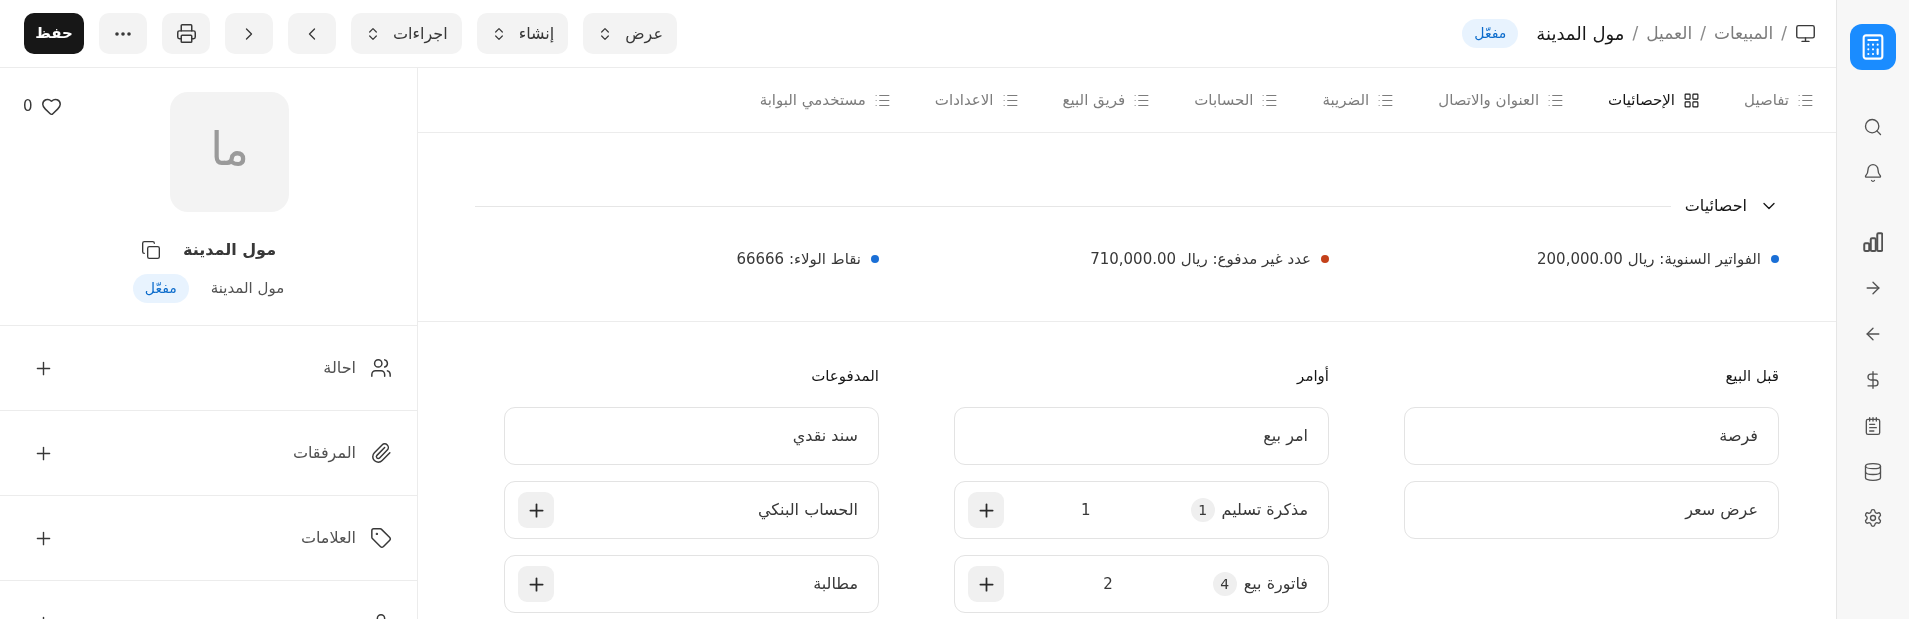 This screenshot has height=619, width=1909. What do you see at coordinates (1086, 510) in the screenshot?
I see `link-count: 1` at bounding box center [1086, 510].